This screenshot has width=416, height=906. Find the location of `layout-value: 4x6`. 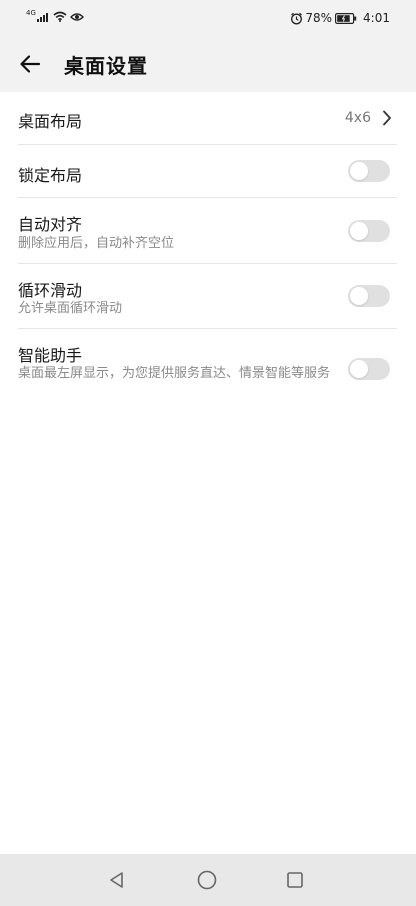

layout-value: 4x6 is located at coordinates (357, 118).